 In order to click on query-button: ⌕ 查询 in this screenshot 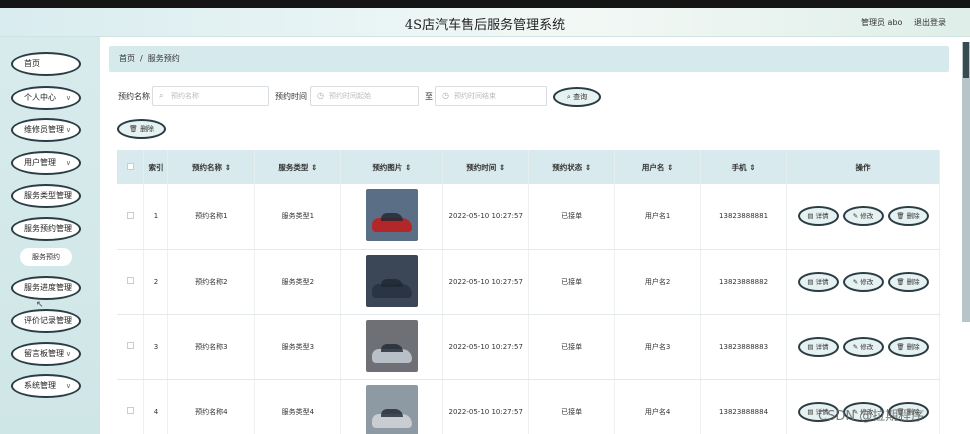, I will do `click(577, 97)`.